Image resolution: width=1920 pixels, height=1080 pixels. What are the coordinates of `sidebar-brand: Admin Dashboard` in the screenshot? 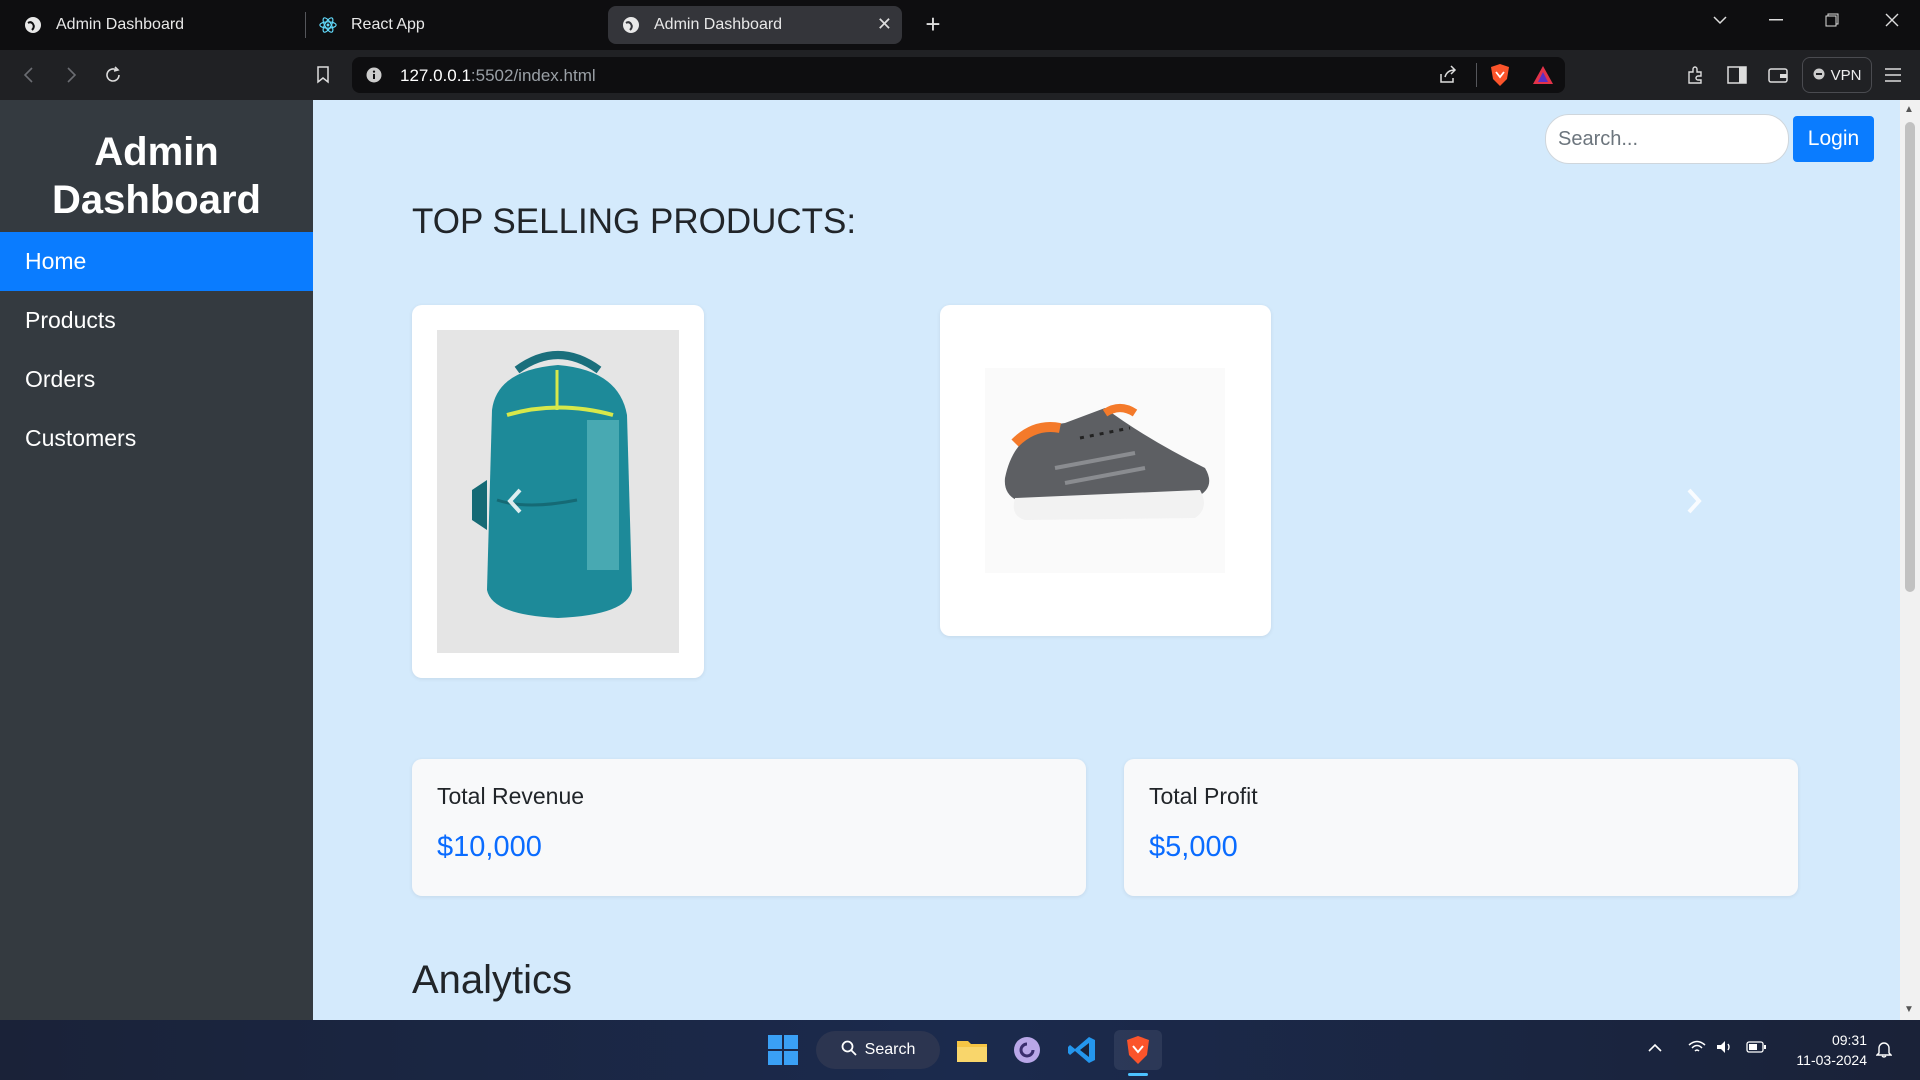 It's located at (156, 176).